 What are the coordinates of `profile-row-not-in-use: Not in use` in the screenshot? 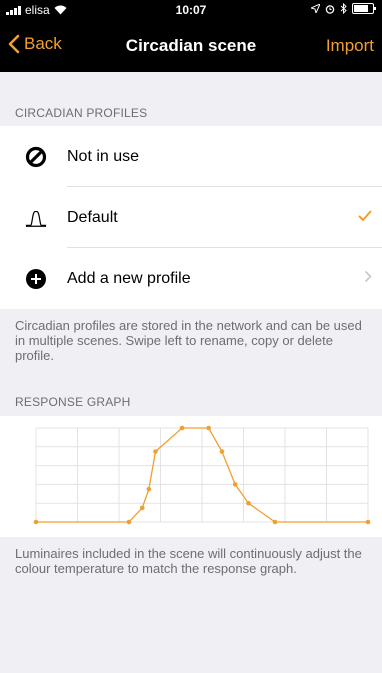 It's located at (191, 156).